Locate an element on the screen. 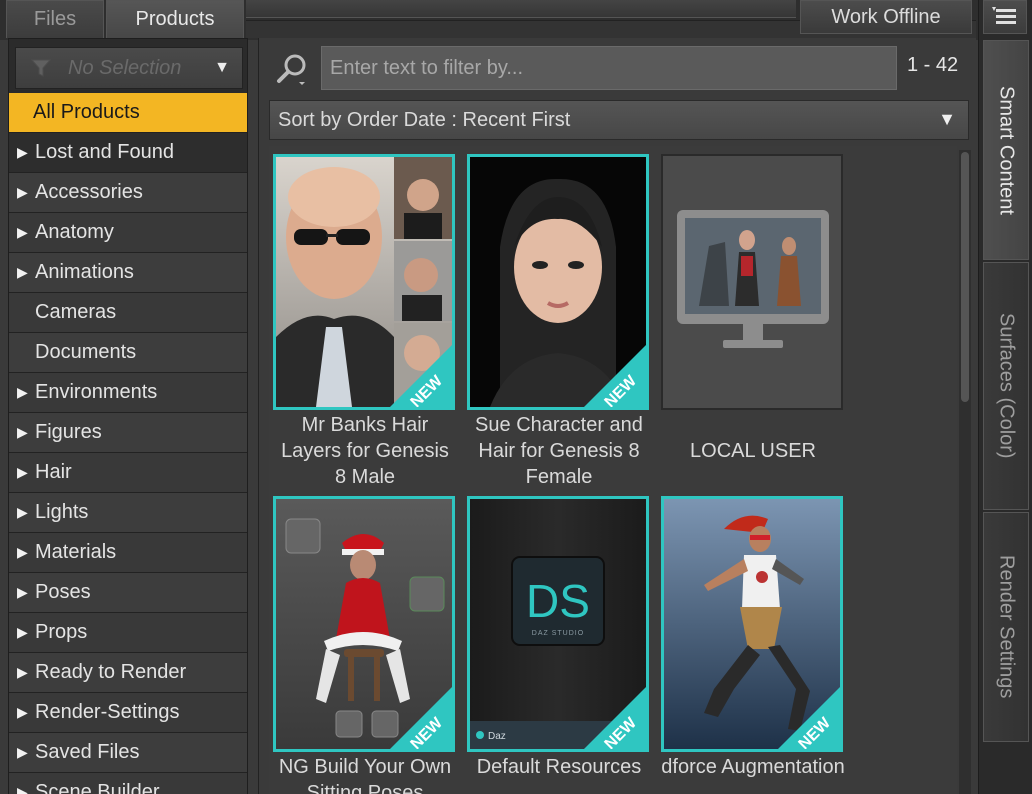  category-item: ▶ Lights is located at coordinates (128, 513).